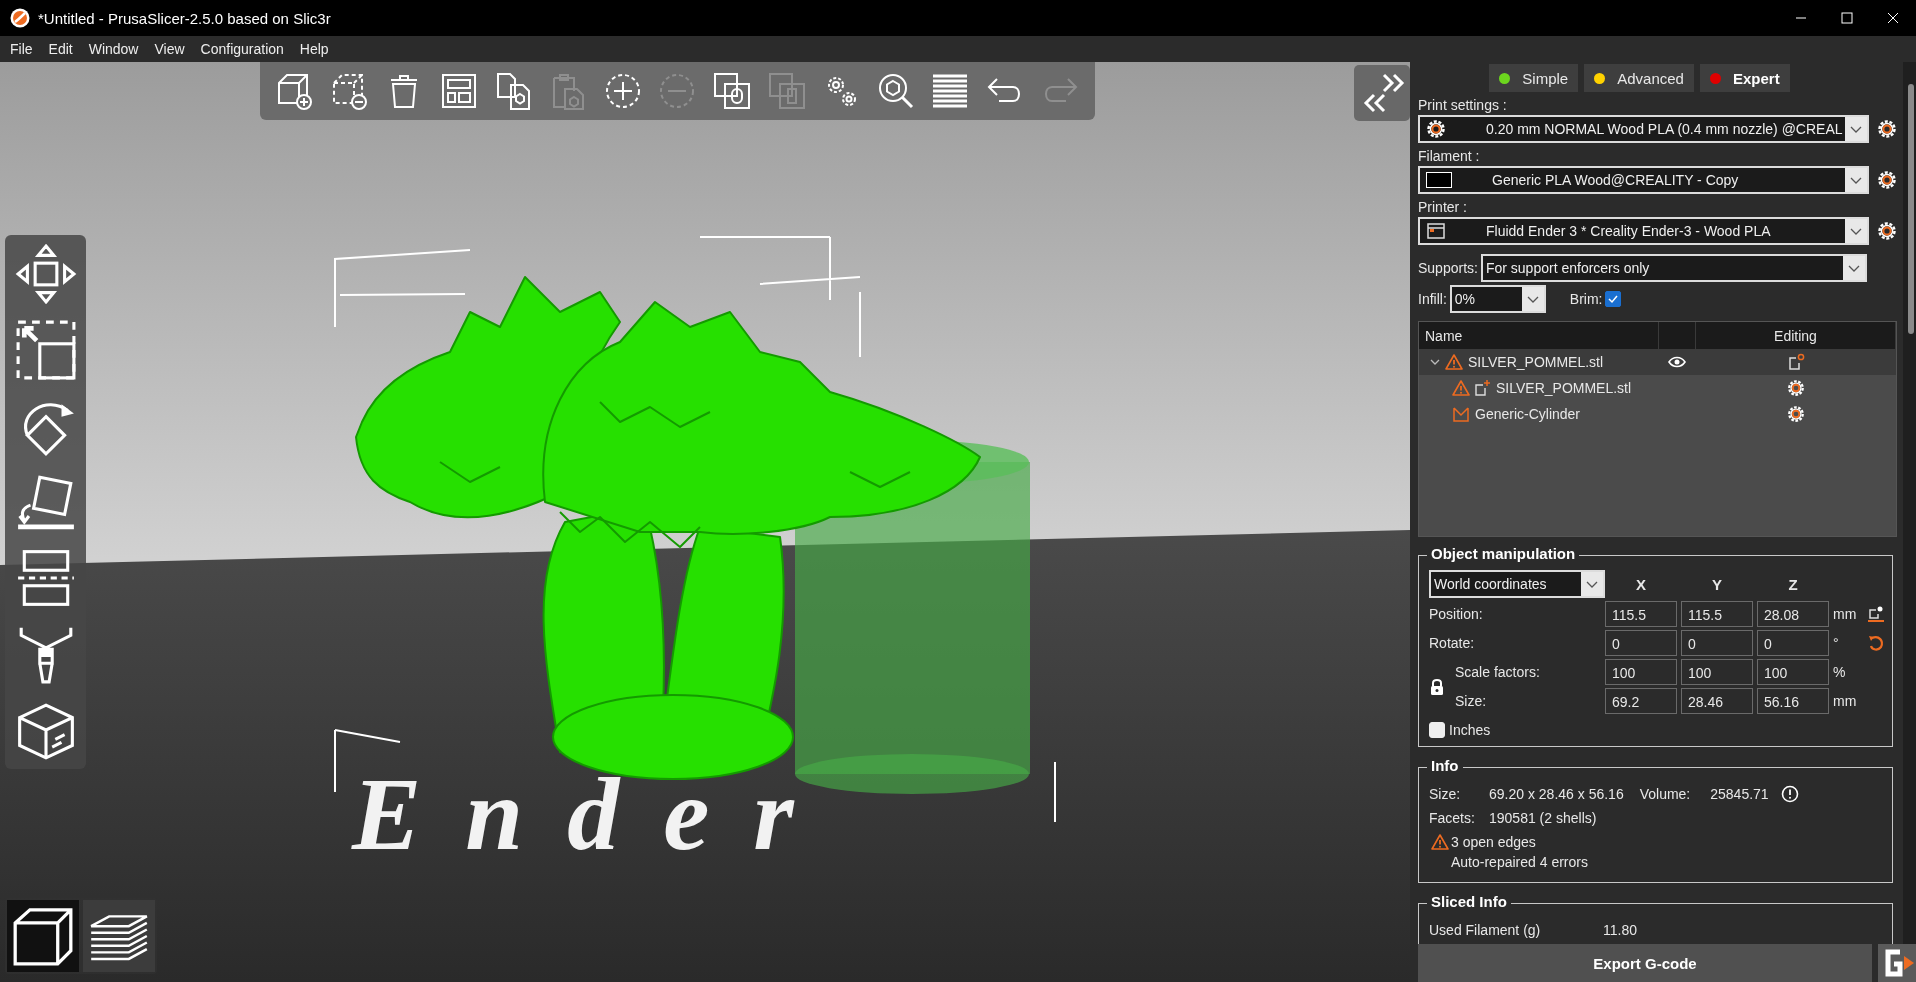 The height and width of the screenshot is (982, 1916). Describe the element at coordinates (1497, 299) in the screenshot. I see `infill-dropdown: 0%` at that location.